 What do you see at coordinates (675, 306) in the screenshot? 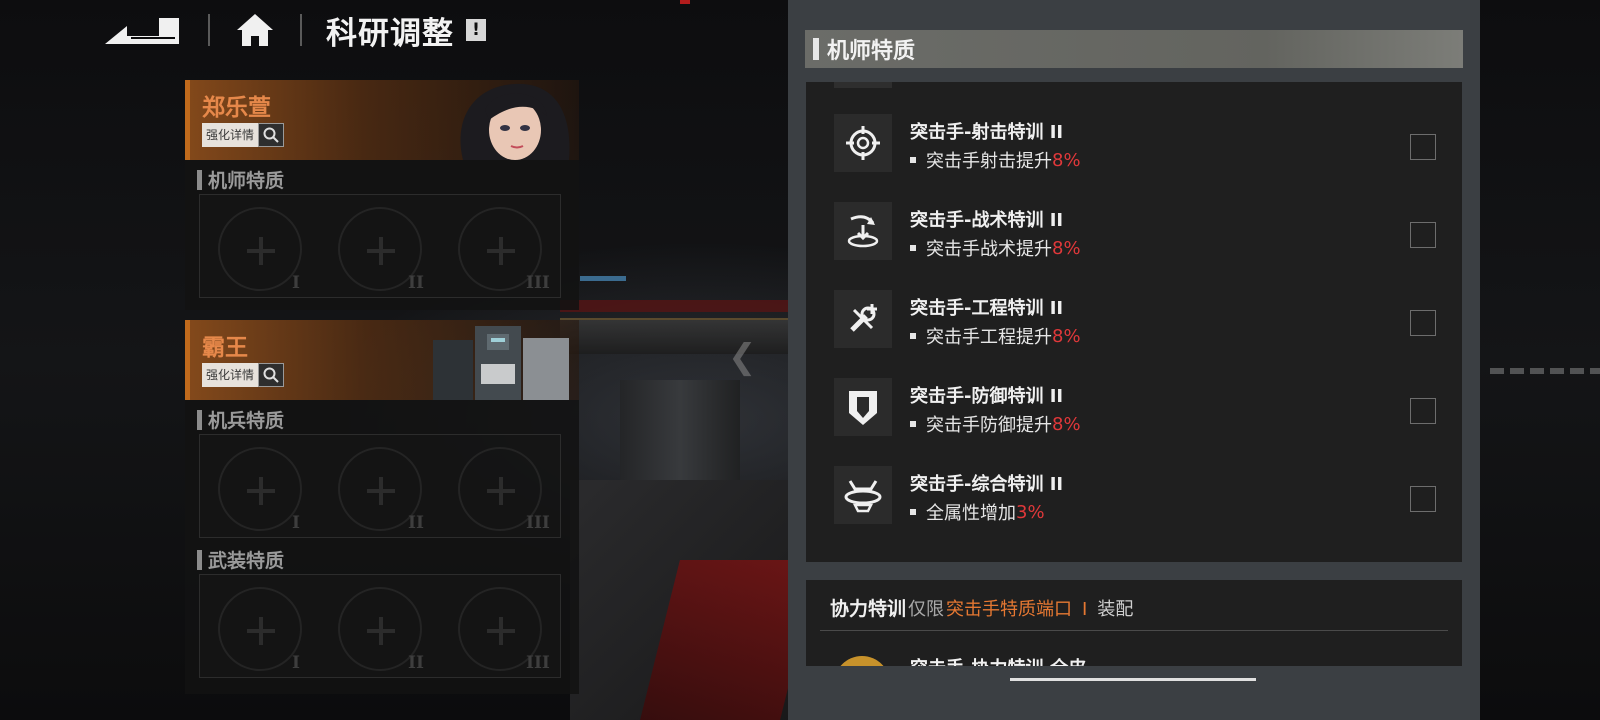
I see `scene-rail-red` at bounding box center [675, 306].